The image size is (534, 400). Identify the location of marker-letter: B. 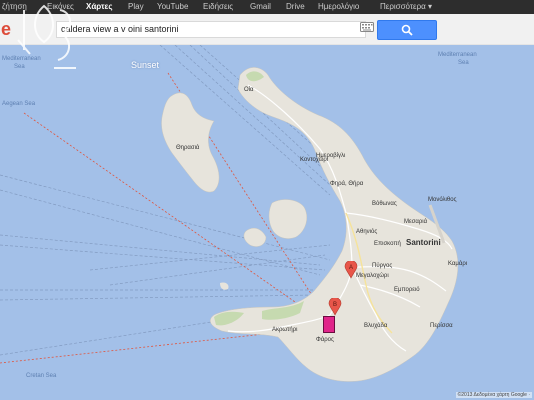
(335, 305).